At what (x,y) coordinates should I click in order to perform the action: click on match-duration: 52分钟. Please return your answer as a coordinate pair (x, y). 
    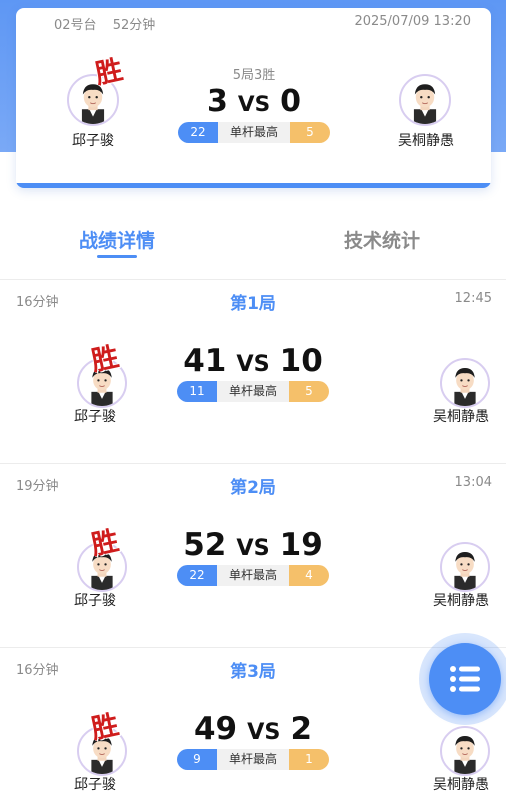
    Looking at the image, I should click on (134, 25).